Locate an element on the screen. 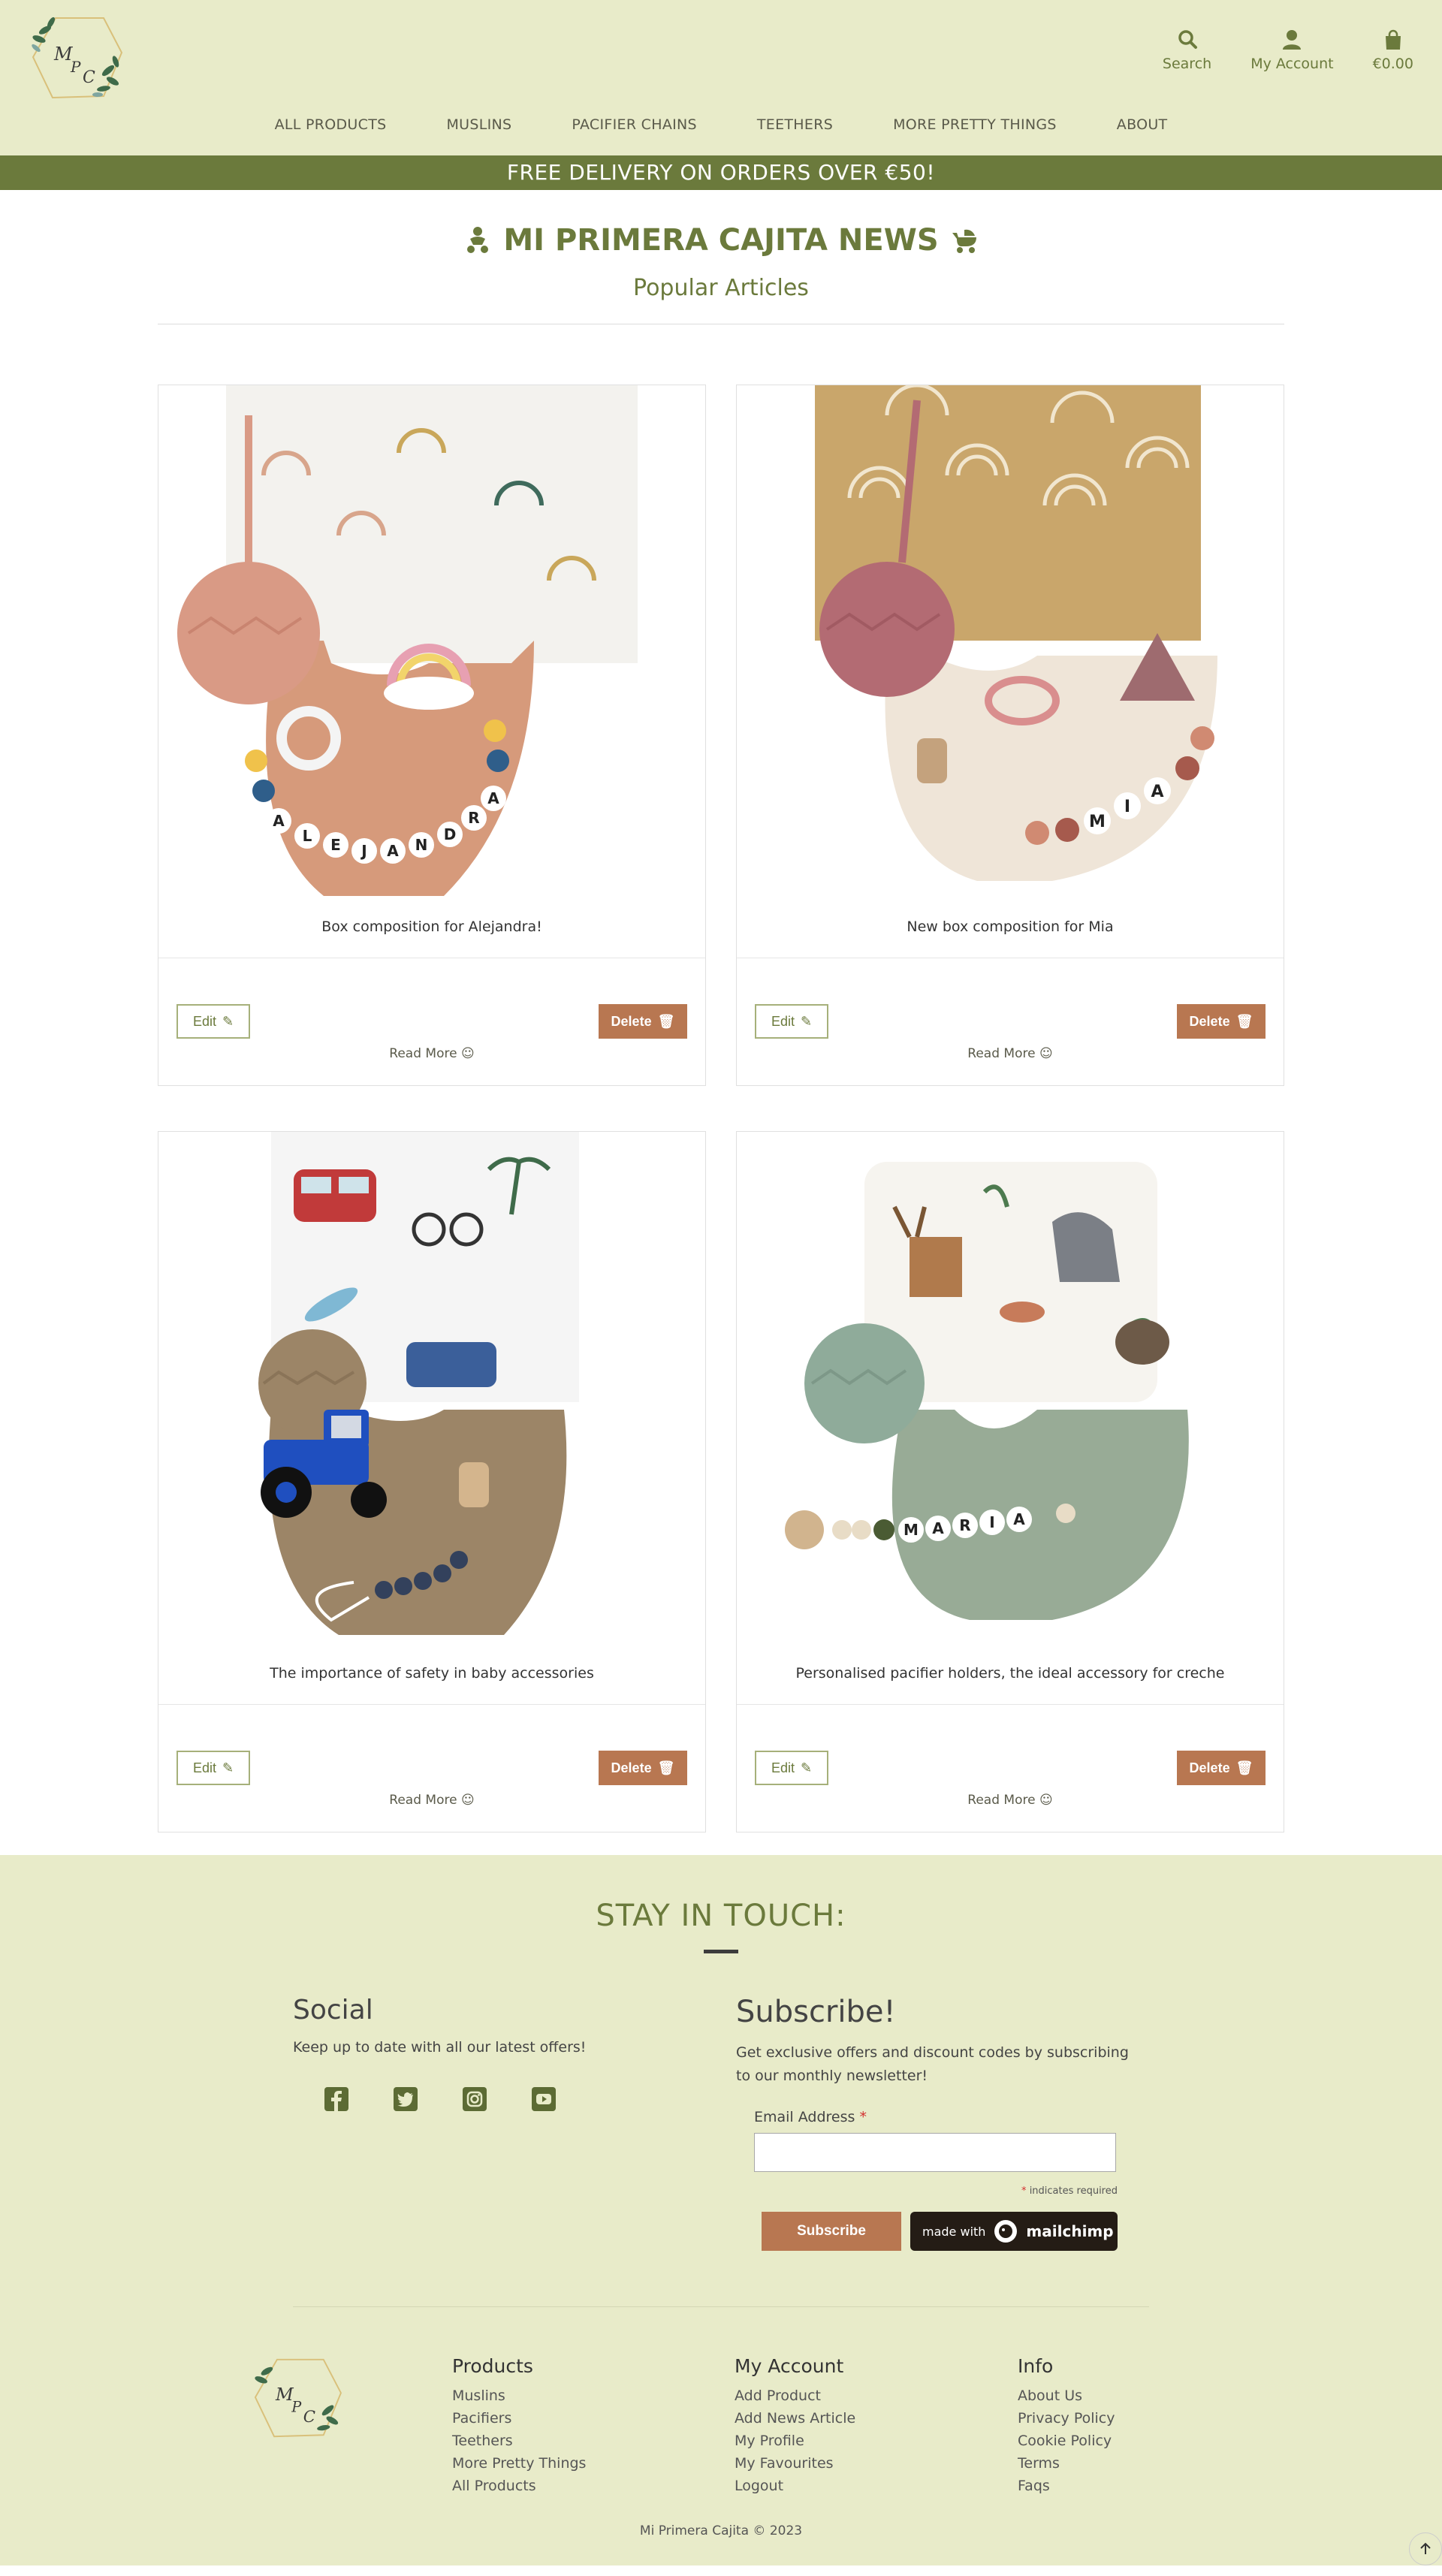  search-icon is located at coordinates (1188, 39).